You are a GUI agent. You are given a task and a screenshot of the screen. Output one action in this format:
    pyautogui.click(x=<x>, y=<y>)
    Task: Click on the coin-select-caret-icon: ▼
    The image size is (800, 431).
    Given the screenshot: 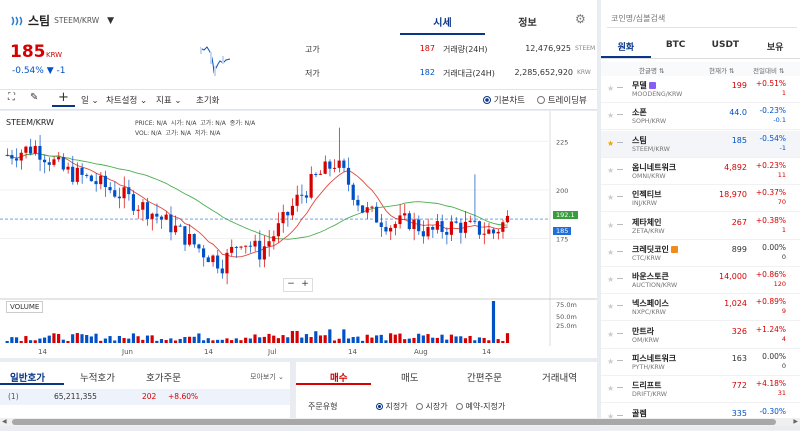 What is the action you would take?
    pyautogui.click(x=110, y=21)
    